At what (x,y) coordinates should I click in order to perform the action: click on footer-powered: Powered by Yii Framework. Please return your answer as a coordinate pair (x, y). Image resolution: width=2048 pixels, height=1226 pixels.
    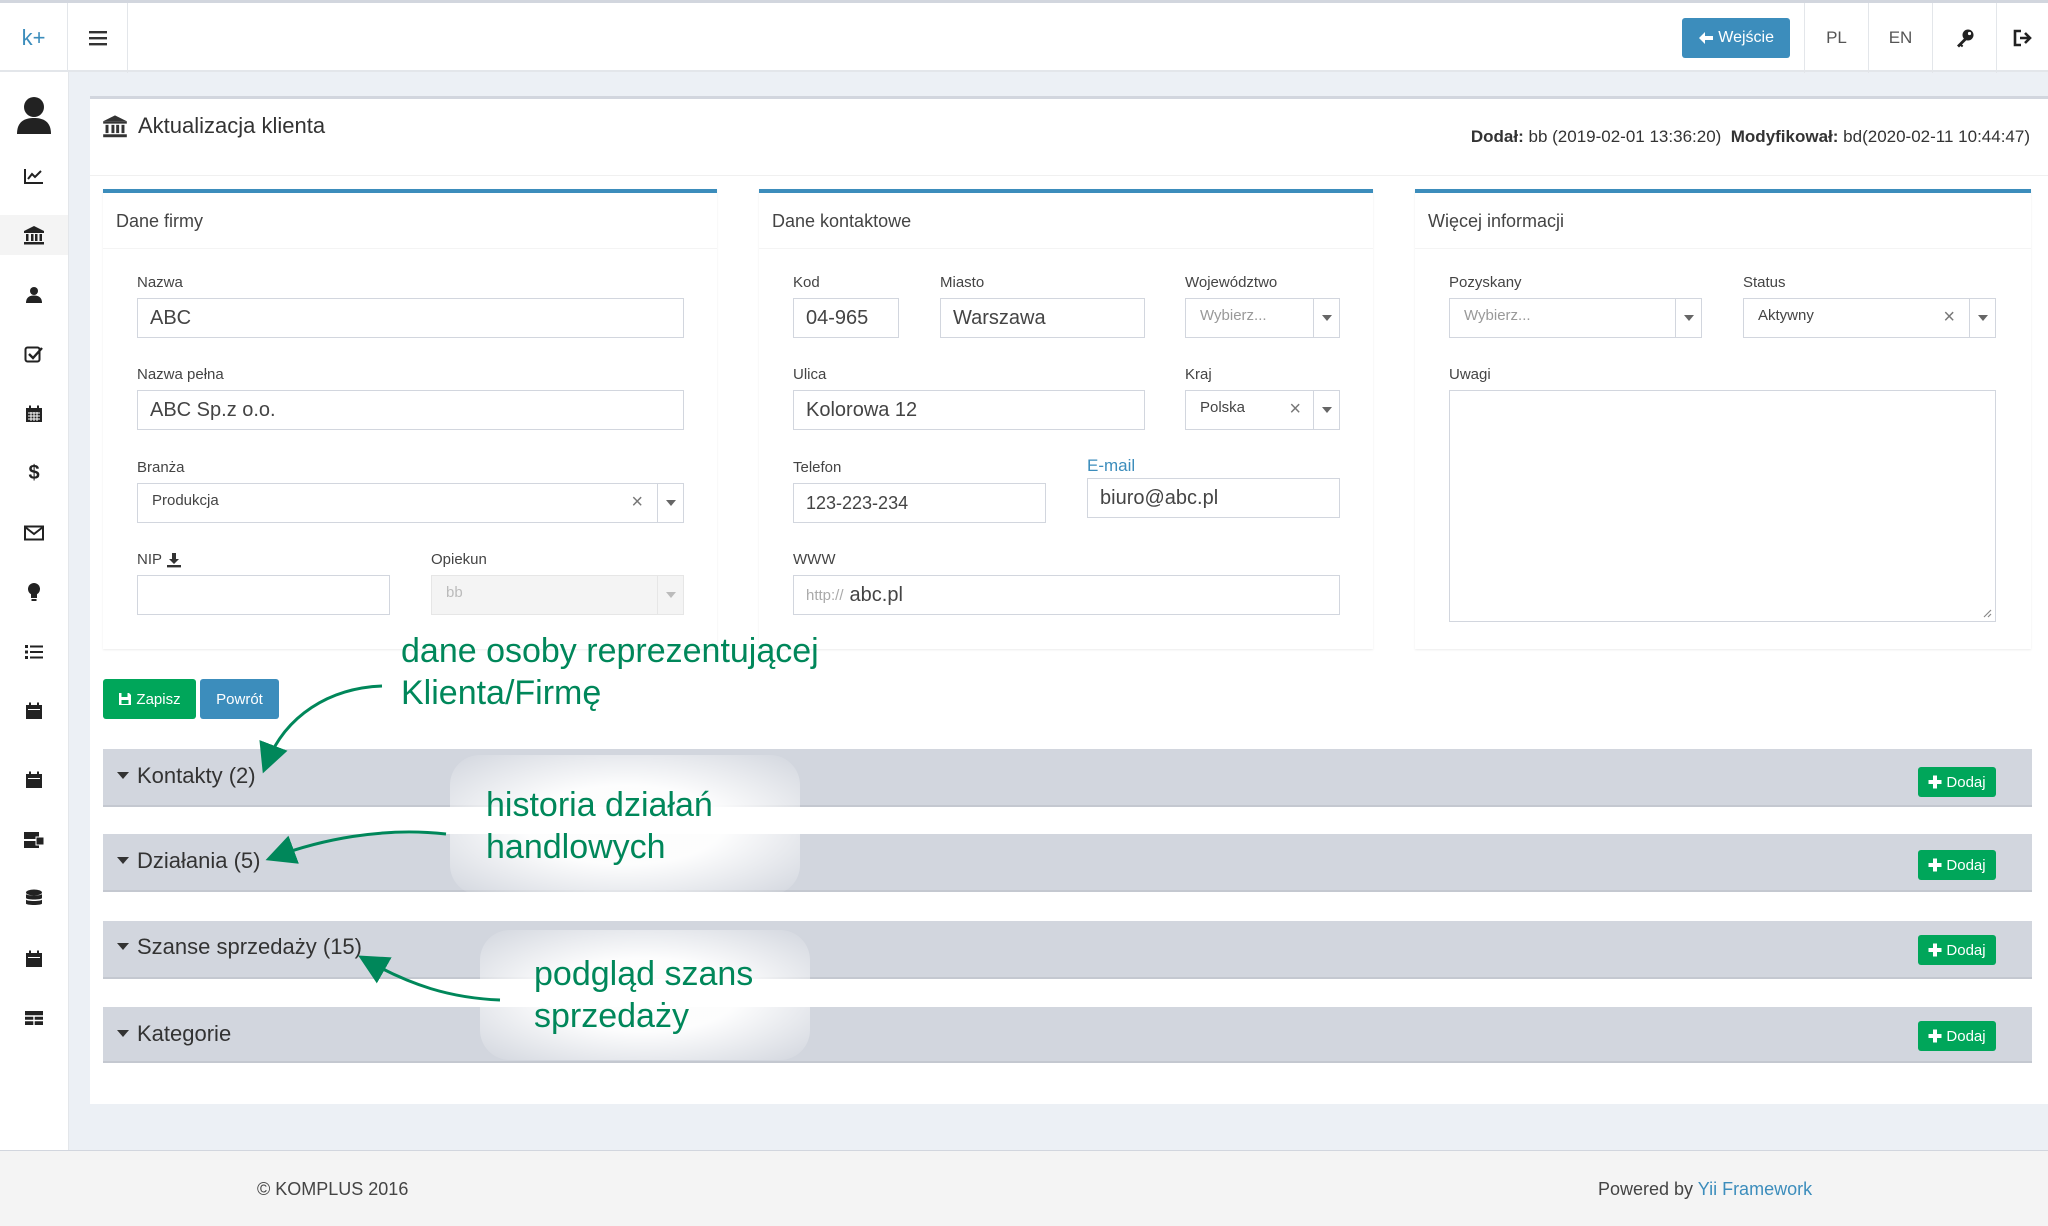
    Looking at the image, I should click on (1705, 1189).